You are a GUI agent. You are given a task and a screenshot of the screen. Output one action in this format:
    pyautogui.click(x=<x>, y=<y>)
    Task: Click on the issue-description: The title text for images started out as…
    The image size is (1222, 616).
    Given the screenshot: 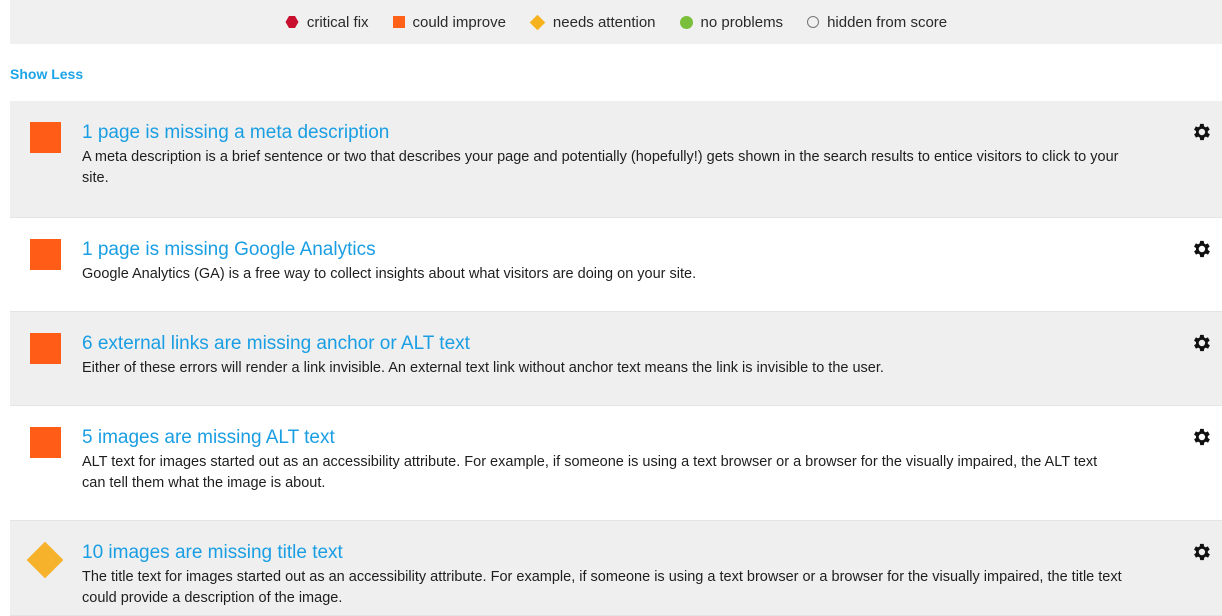 What is the action you would take?
    pyautogui.click(x=602, y=587)
    